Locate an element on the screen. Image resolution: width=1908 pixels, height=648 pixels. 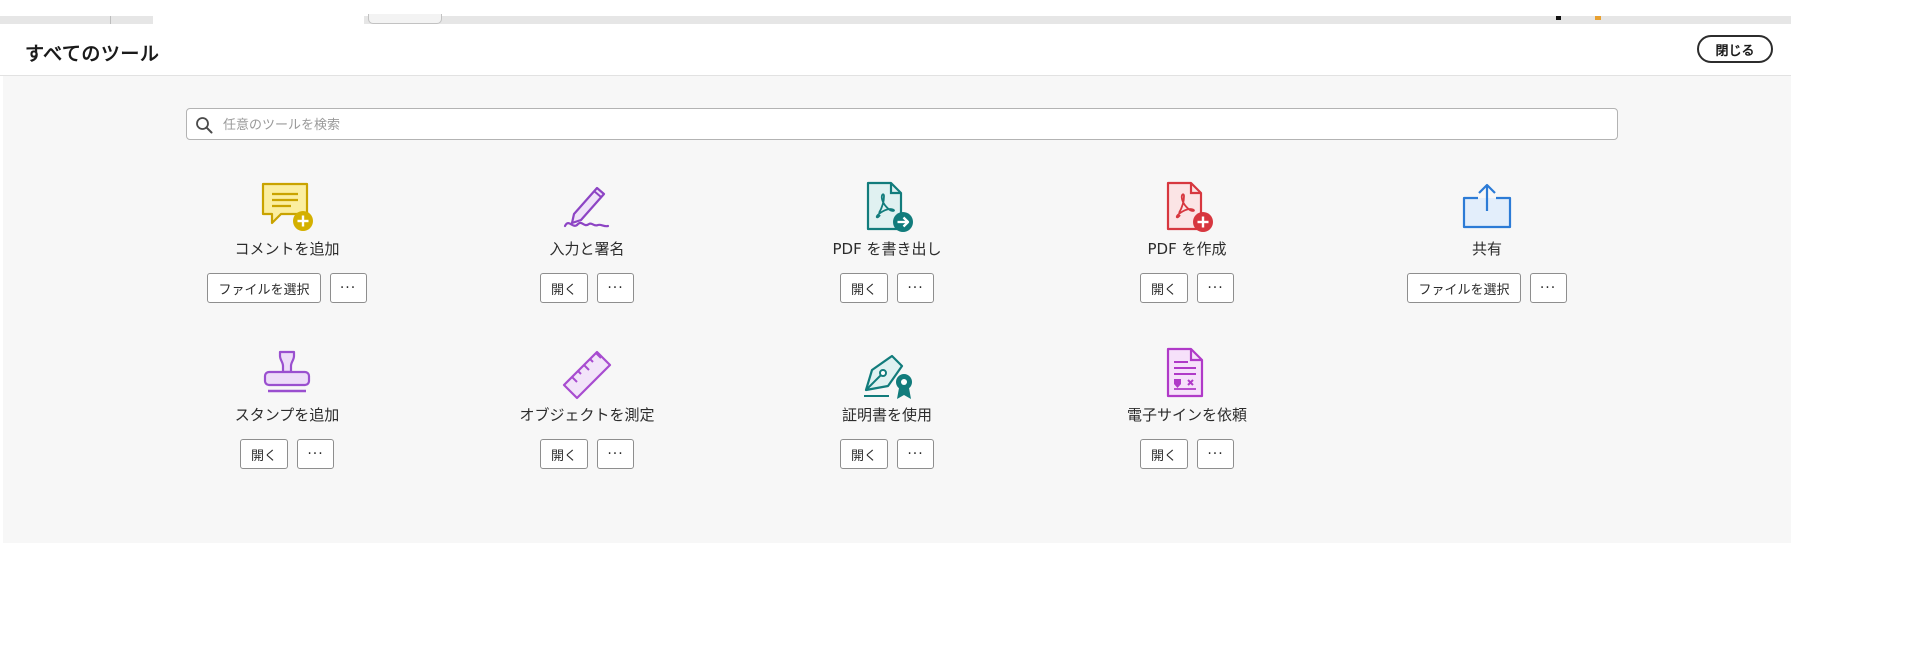
search-input is located at coordinates (913, 125).